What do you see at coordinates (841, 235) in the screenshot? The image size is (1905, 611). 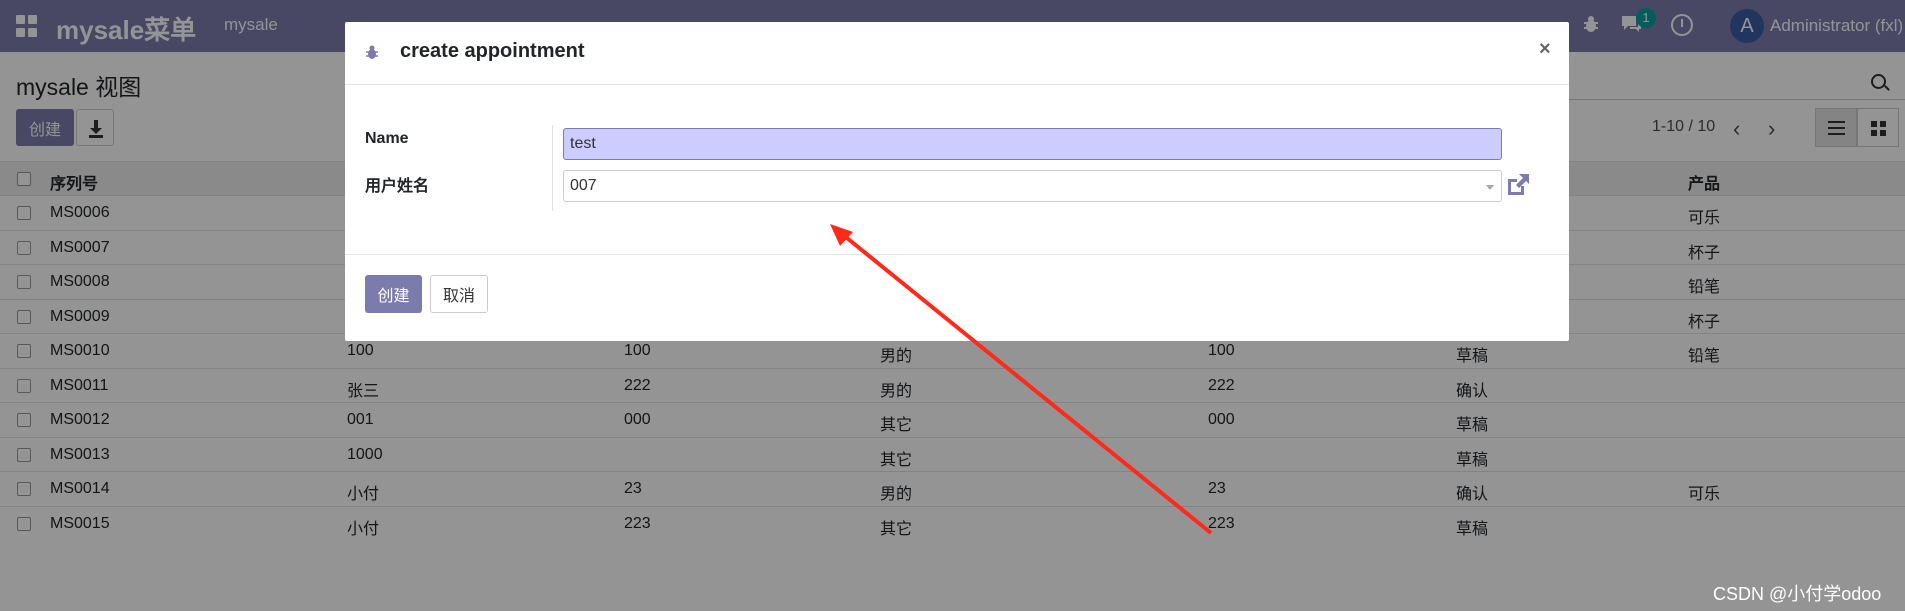 I see `arrow-head` at bounding box center [841, 235].